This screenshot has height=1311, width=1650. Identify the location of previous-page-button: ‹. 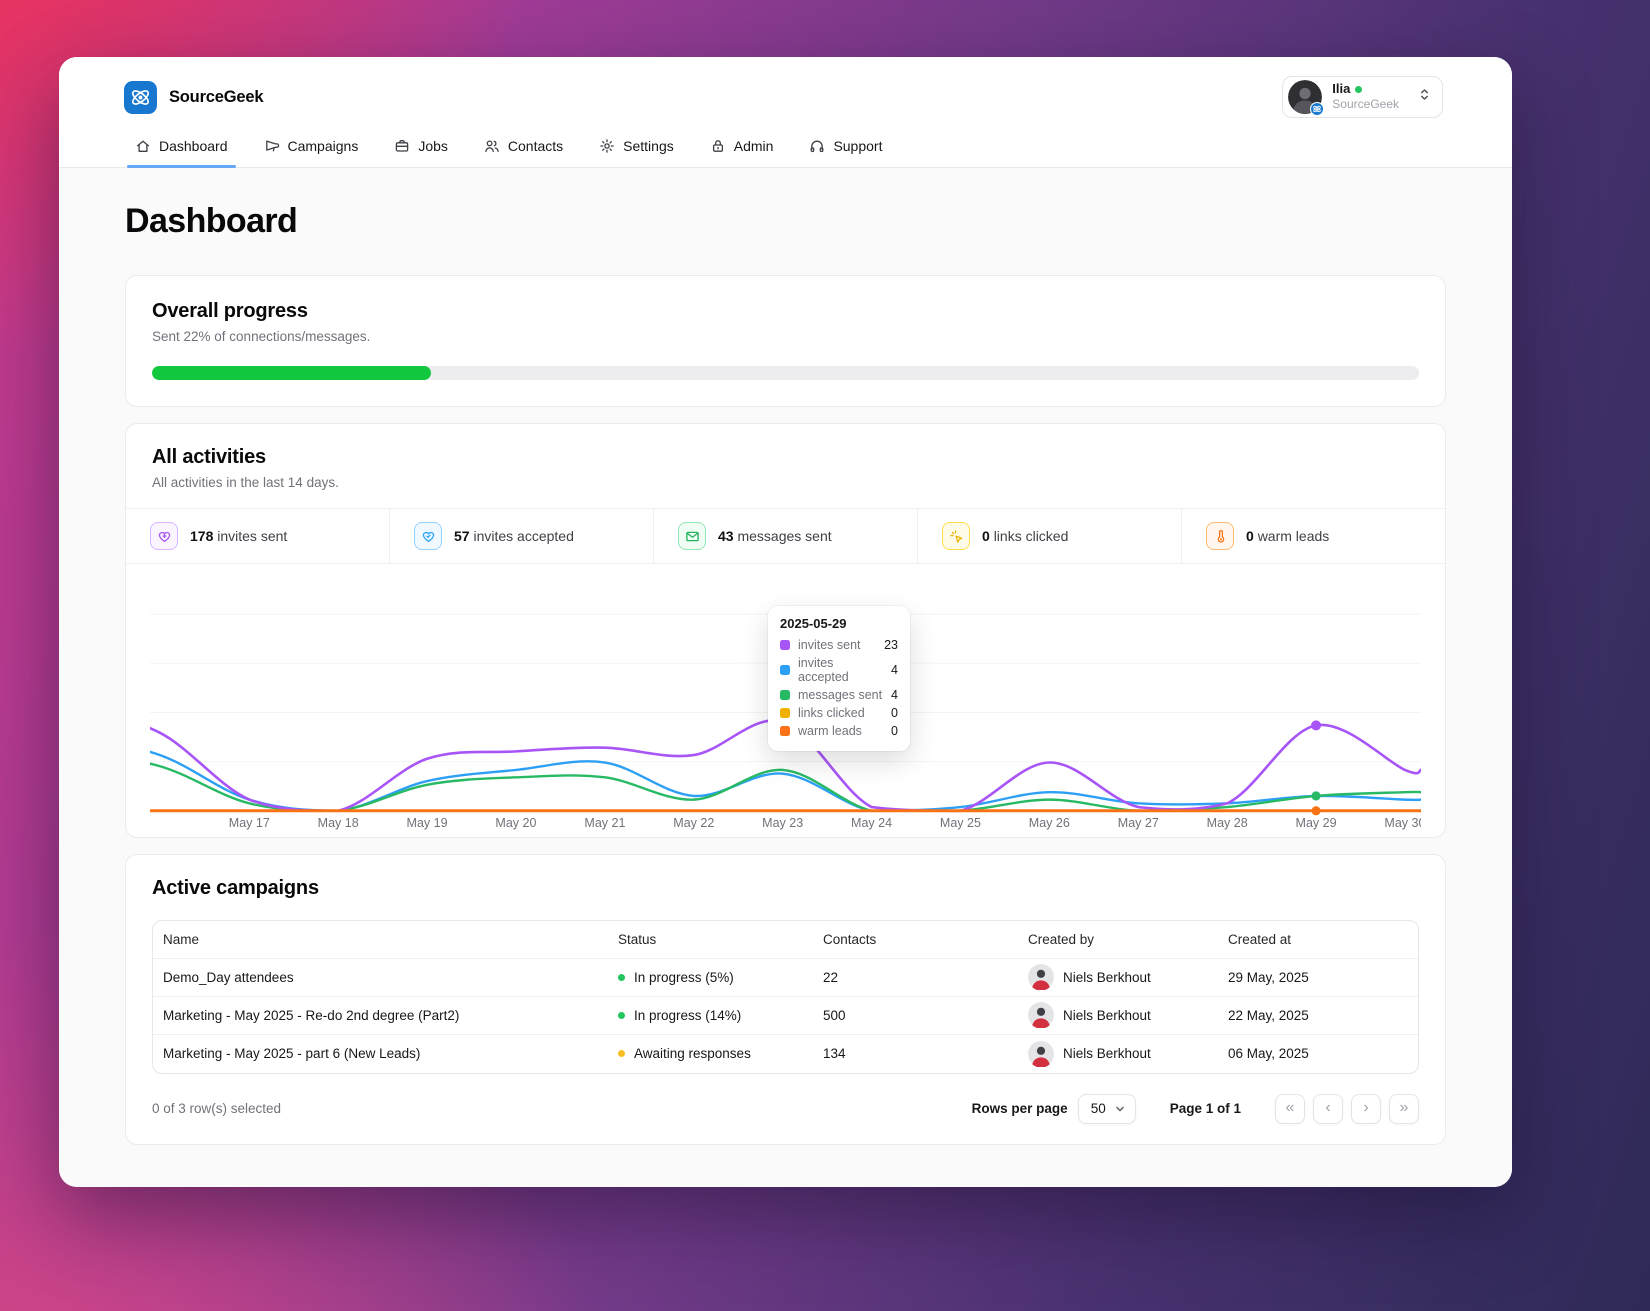
(1328, 1108).